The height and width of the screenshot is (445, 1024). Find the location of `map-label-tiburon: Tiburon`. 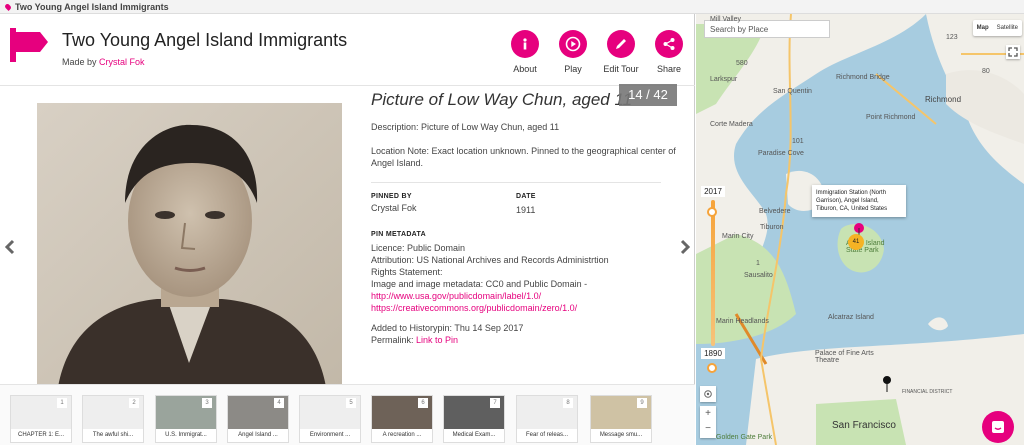

map-label-tiburon: Tiburon is located at coordinates (772, 227).